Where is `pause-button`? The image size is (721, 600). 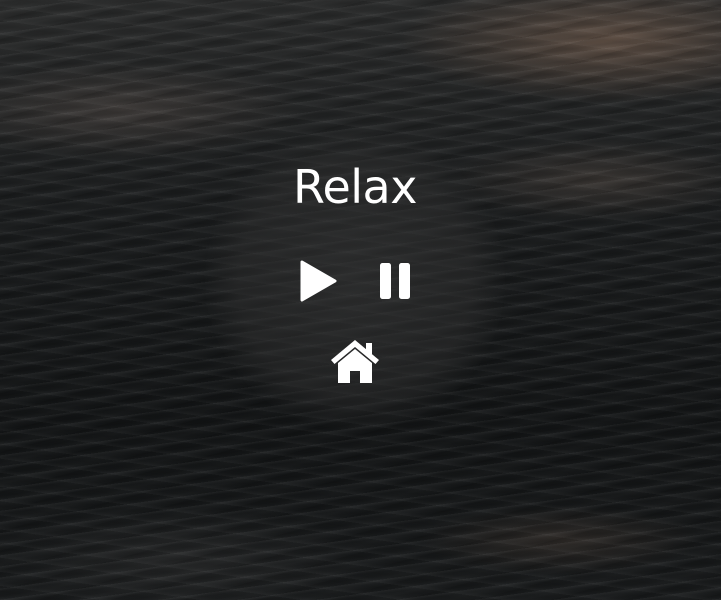
pause-button is located at coordinates (395, 283).